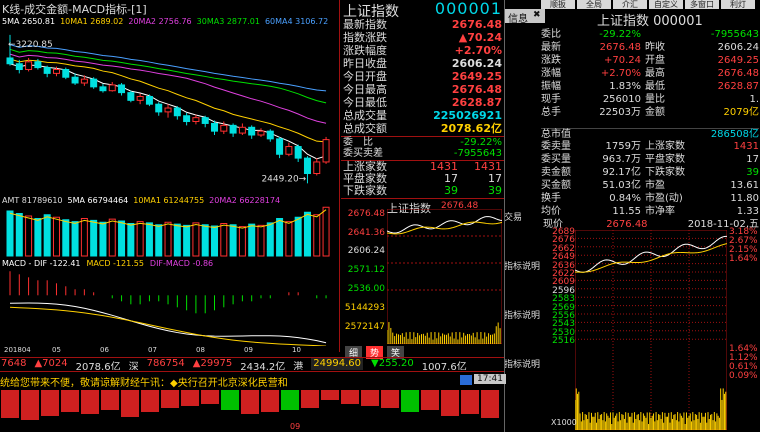 This screenshot has height=432, width=760. What do you see at coordinates (655, 60) in the screenshot?
I see `right-quote-row-l2: 开盘` at bounding box center [655, 60].